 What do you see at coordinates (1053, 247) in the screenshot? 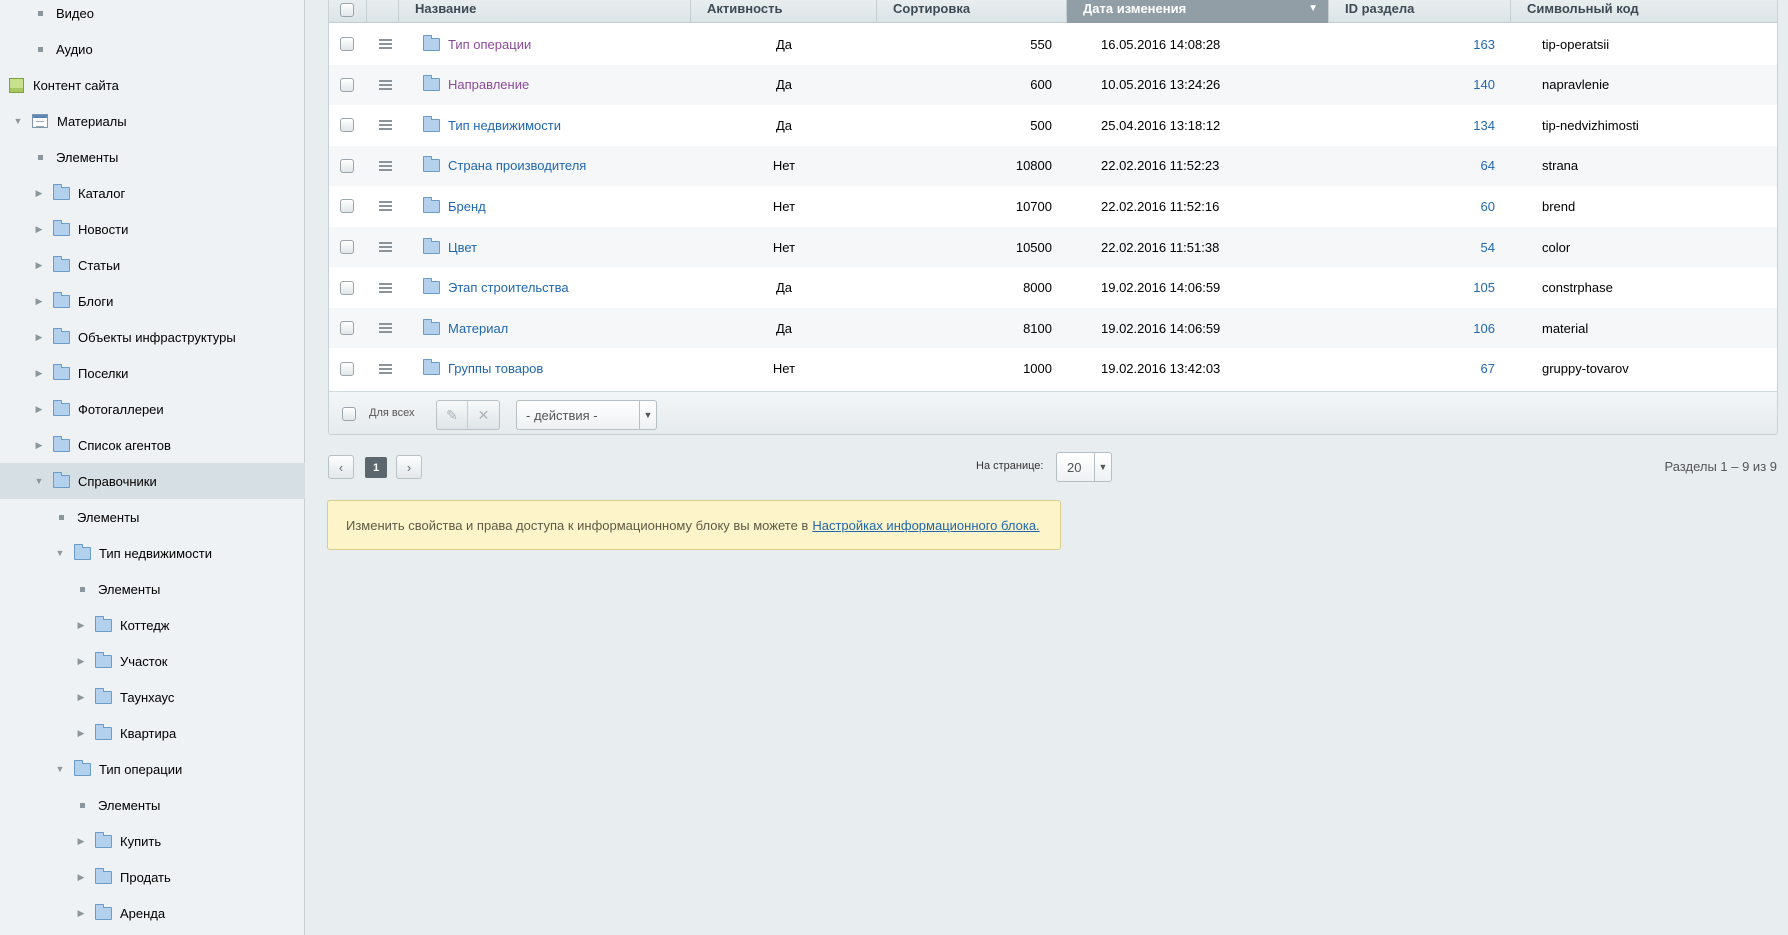
I see `table-row: Цвет Нет 10500 22.02.2016 11:51:38 54 color` at bounding box center [1053, 247].